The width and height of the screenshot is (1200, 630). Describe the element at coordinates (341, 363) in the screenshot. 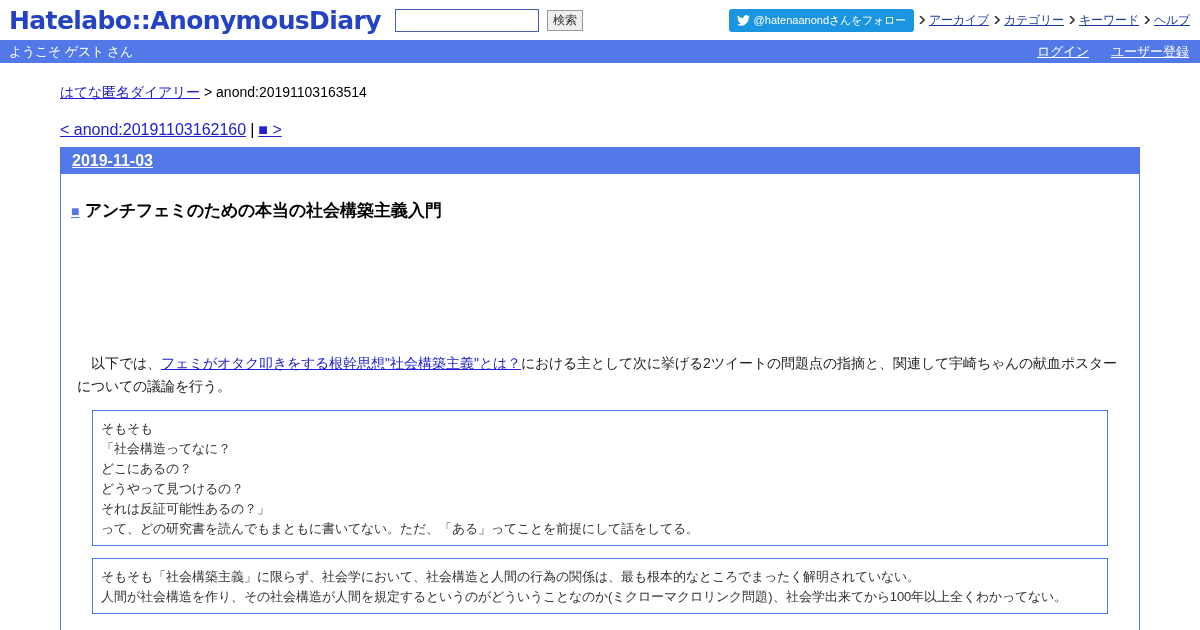

I see `article-link: フェミがオタク叩きをする根幹思想"社会構築主義"とは？` at that location.